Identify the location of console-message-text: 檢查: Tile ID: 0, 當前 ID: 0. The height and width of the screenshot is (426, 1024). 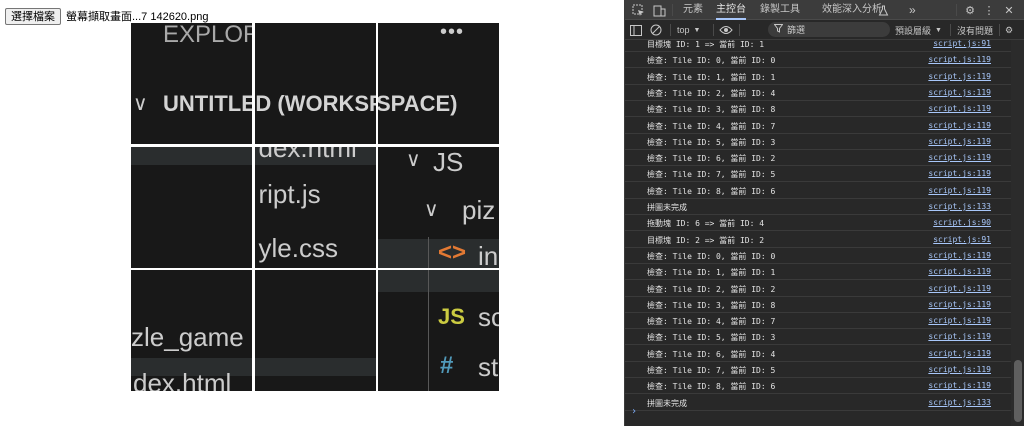
(711, 256).